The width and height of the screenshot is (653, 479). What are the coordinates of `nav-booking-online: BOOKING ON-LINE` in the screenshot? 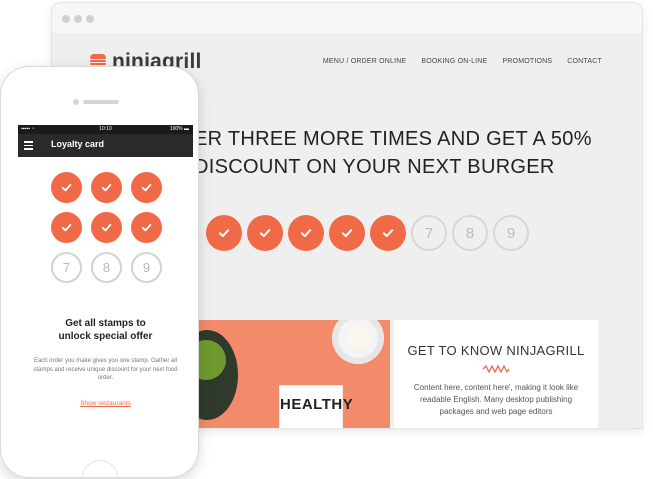 It's located at (454, 61).